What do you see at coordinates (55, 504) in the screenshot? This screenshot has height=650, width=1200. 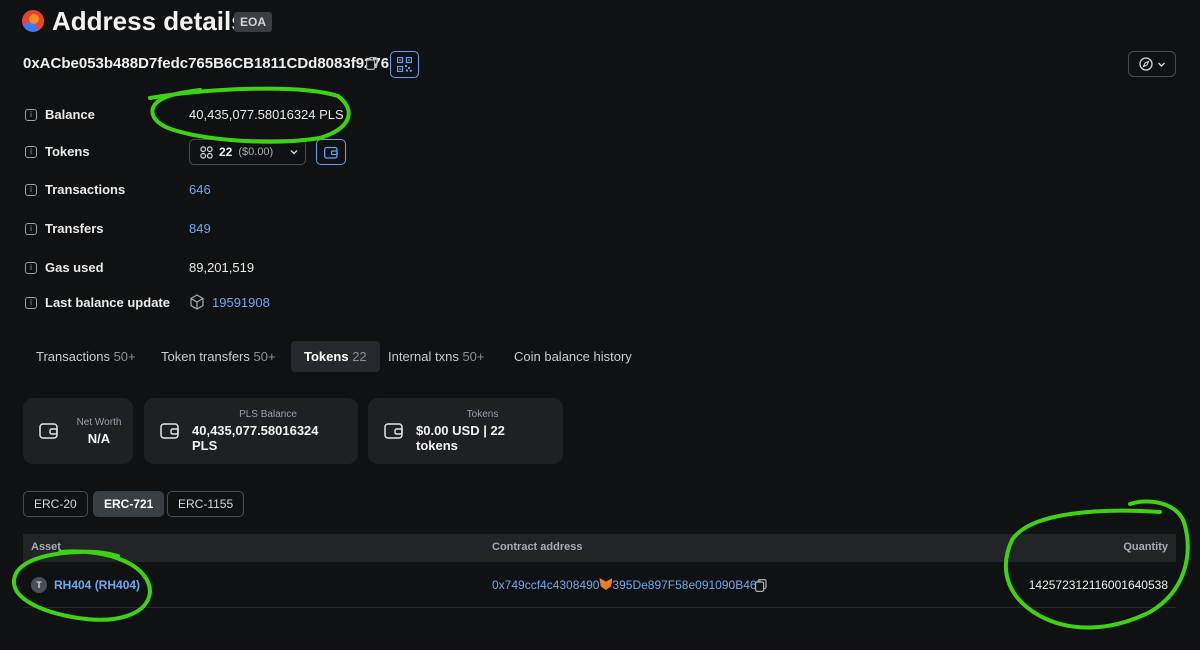 I see `filter-erc20: ERC-20` at bounding box center [55, 504].